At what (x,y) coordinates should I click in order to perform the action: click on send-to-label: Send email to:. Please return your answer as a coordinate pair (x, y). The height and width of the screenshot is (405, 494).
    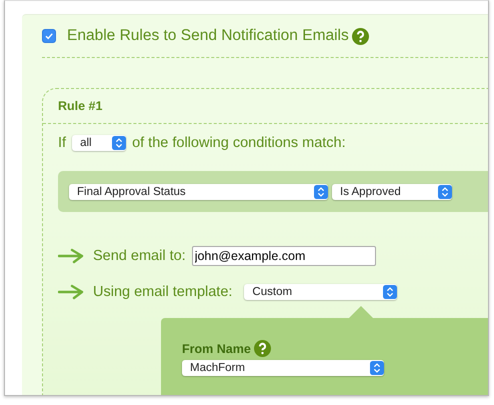
    Looking at the image, I should click on (139, 256).